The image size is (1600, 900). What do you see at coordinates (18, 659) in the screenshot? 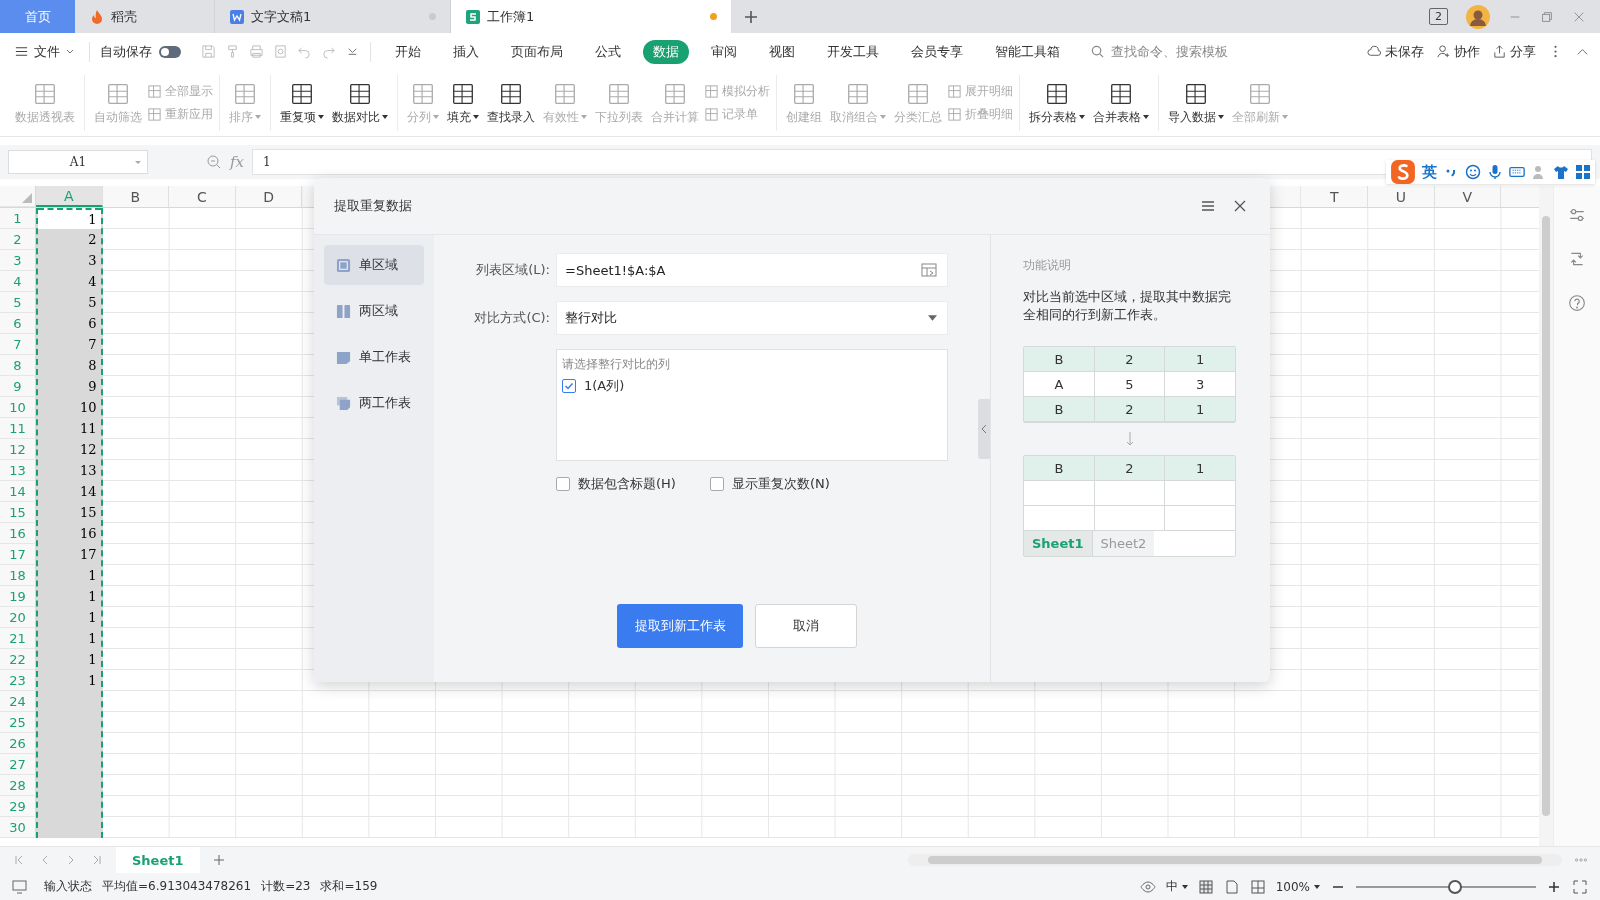
I see `row-header: 22` at bounding box center [18, 659].